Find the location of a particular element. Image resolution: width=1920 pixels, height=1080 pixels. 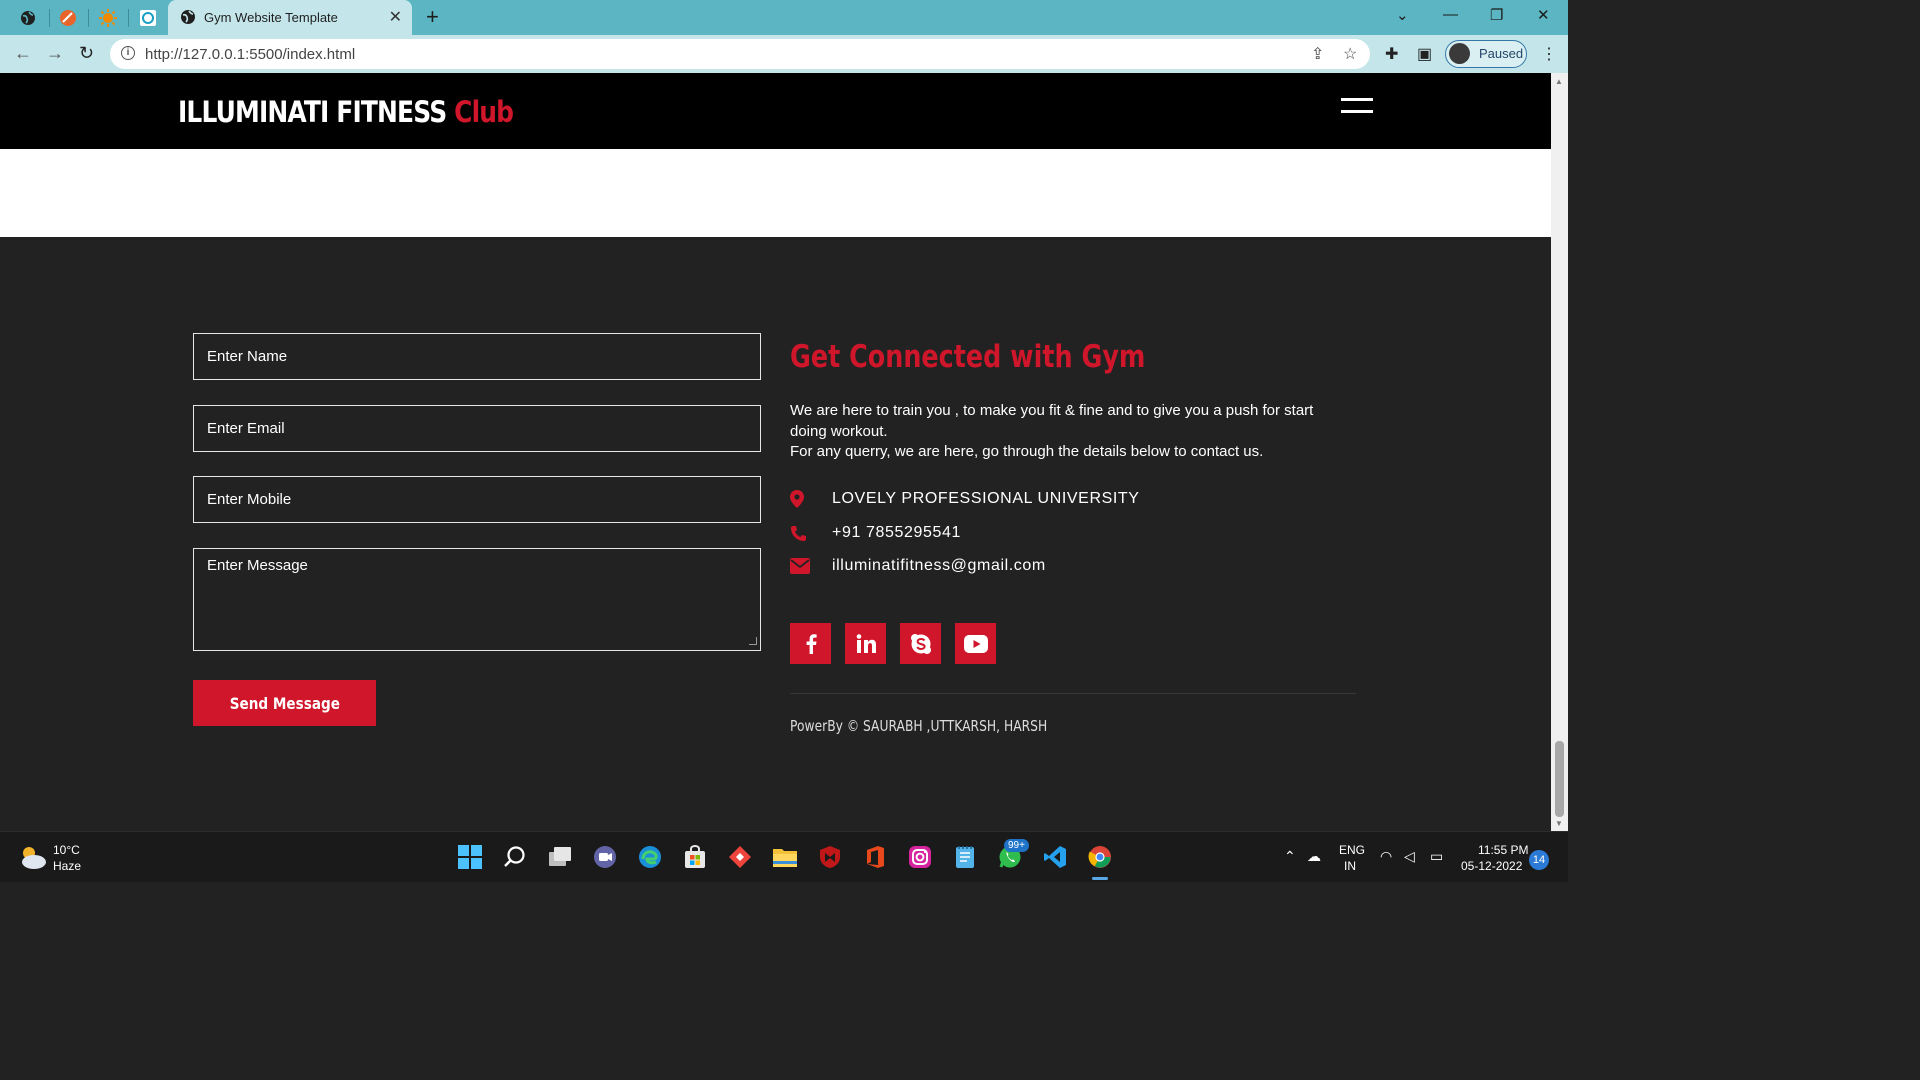

skype-icon is located at coordinates (920, 643).